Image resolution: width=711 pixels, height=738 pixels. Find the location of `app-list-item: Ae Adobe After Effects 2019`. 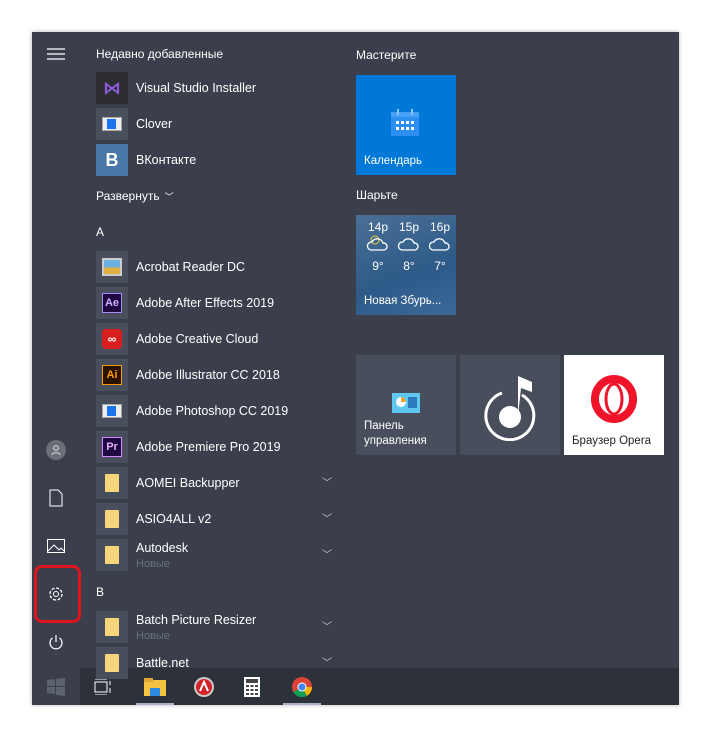

app-list-item: Ae Adobe After Effects 2019 is located at coordinates (216, 303).